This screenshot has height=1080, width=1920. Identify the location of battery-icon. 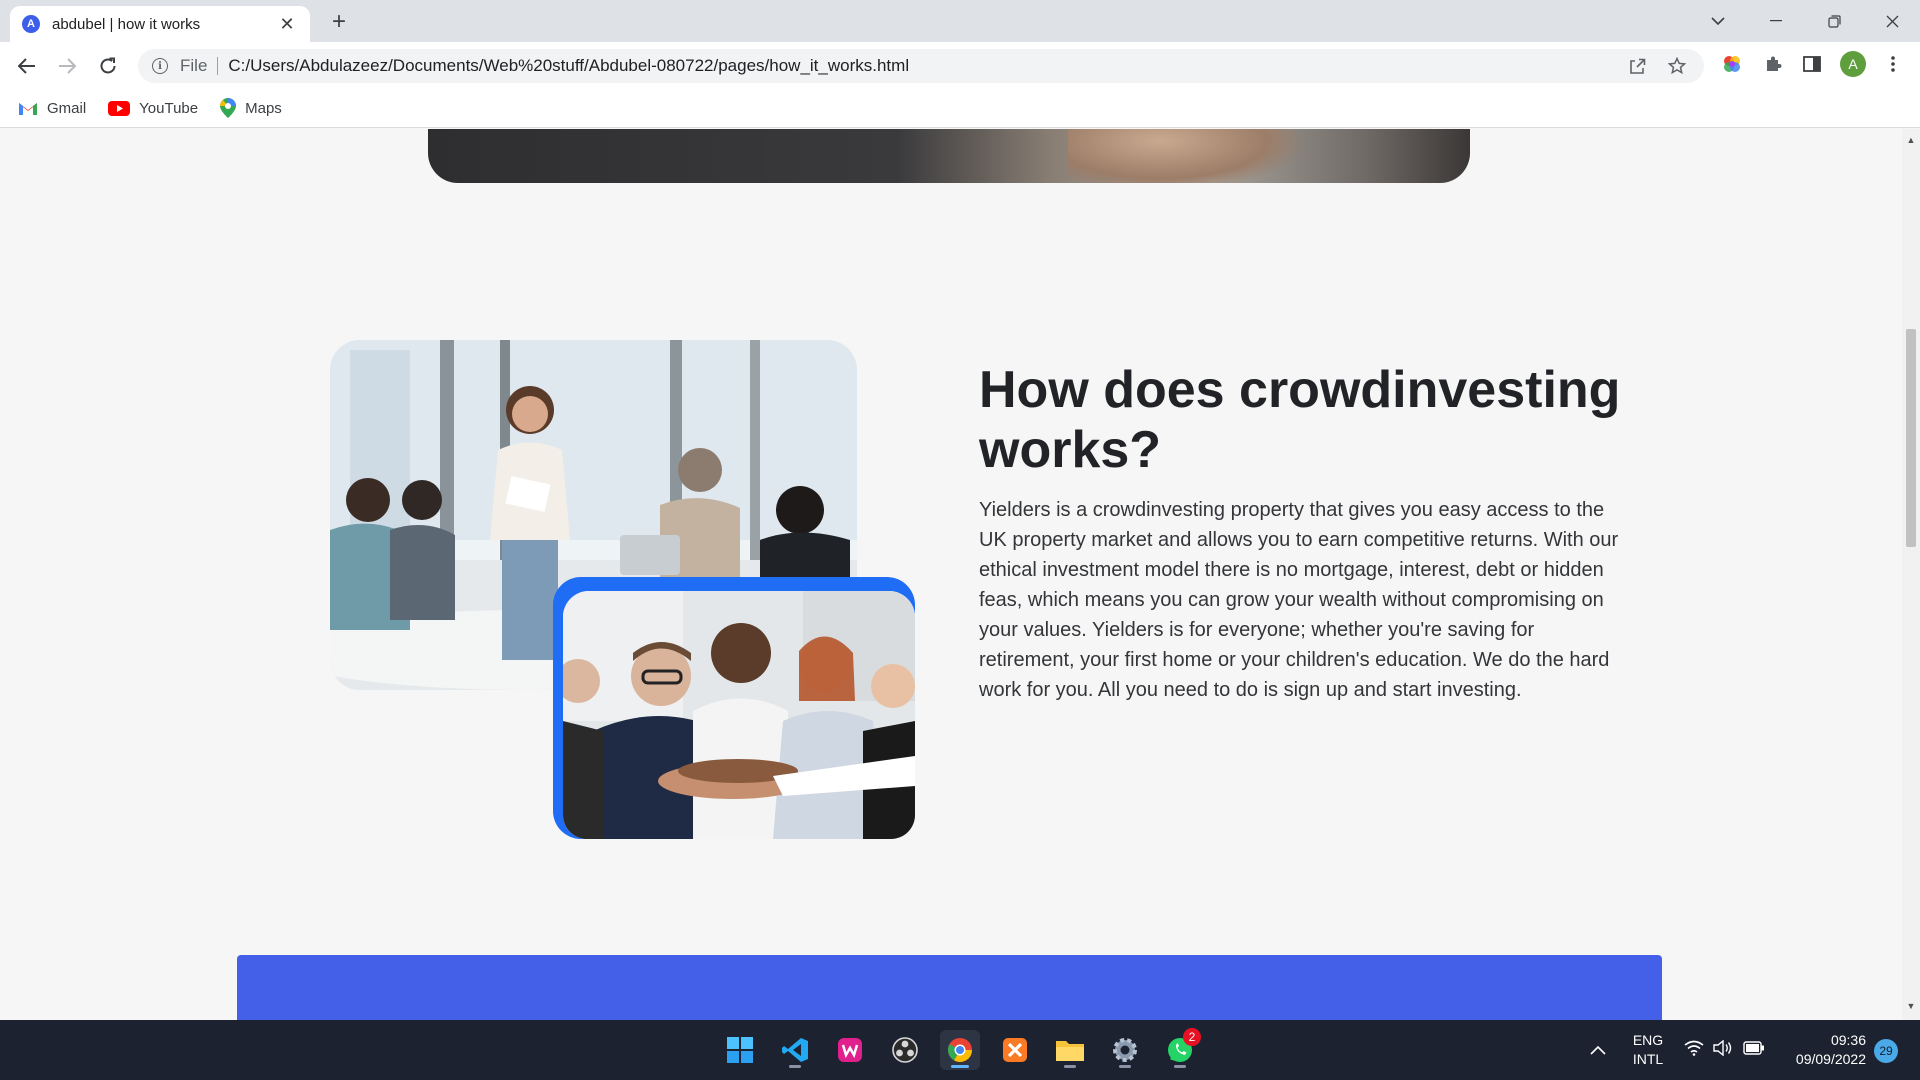
(1754, 1050).